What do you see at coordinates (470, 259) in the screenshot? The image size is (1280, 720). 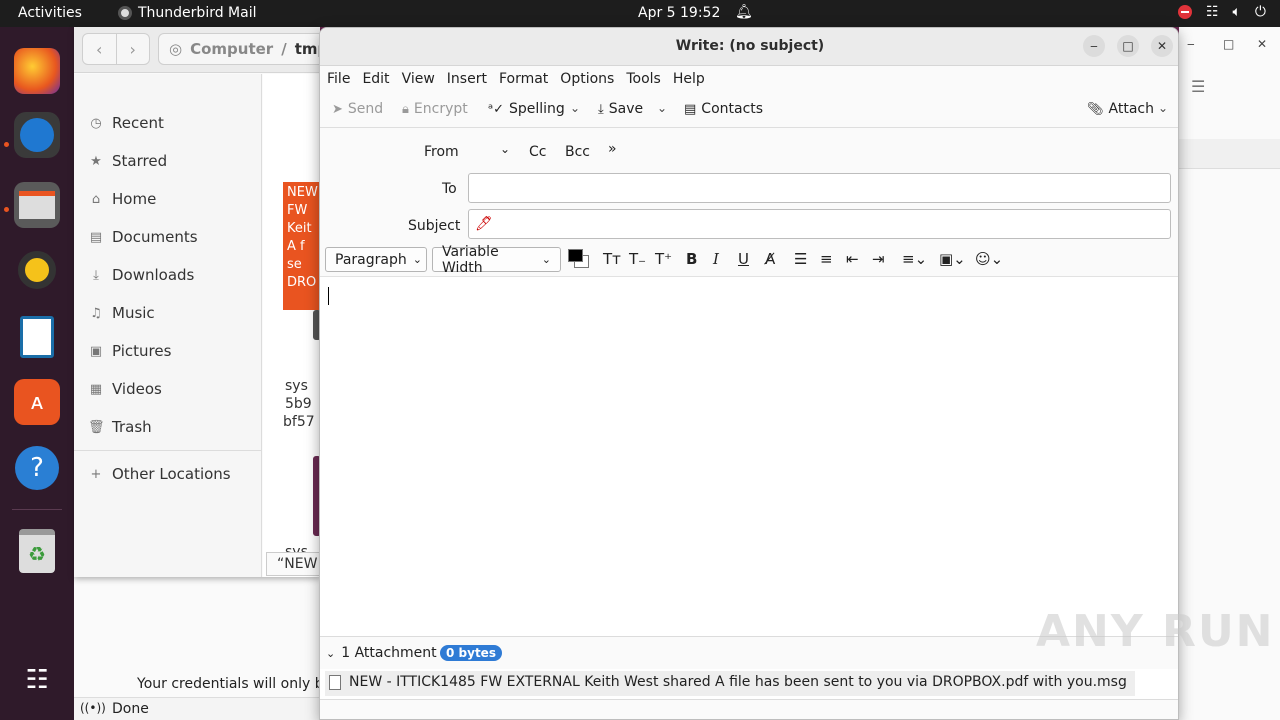 I see `font-value: Variable Width` at bounding box center [470, 259].